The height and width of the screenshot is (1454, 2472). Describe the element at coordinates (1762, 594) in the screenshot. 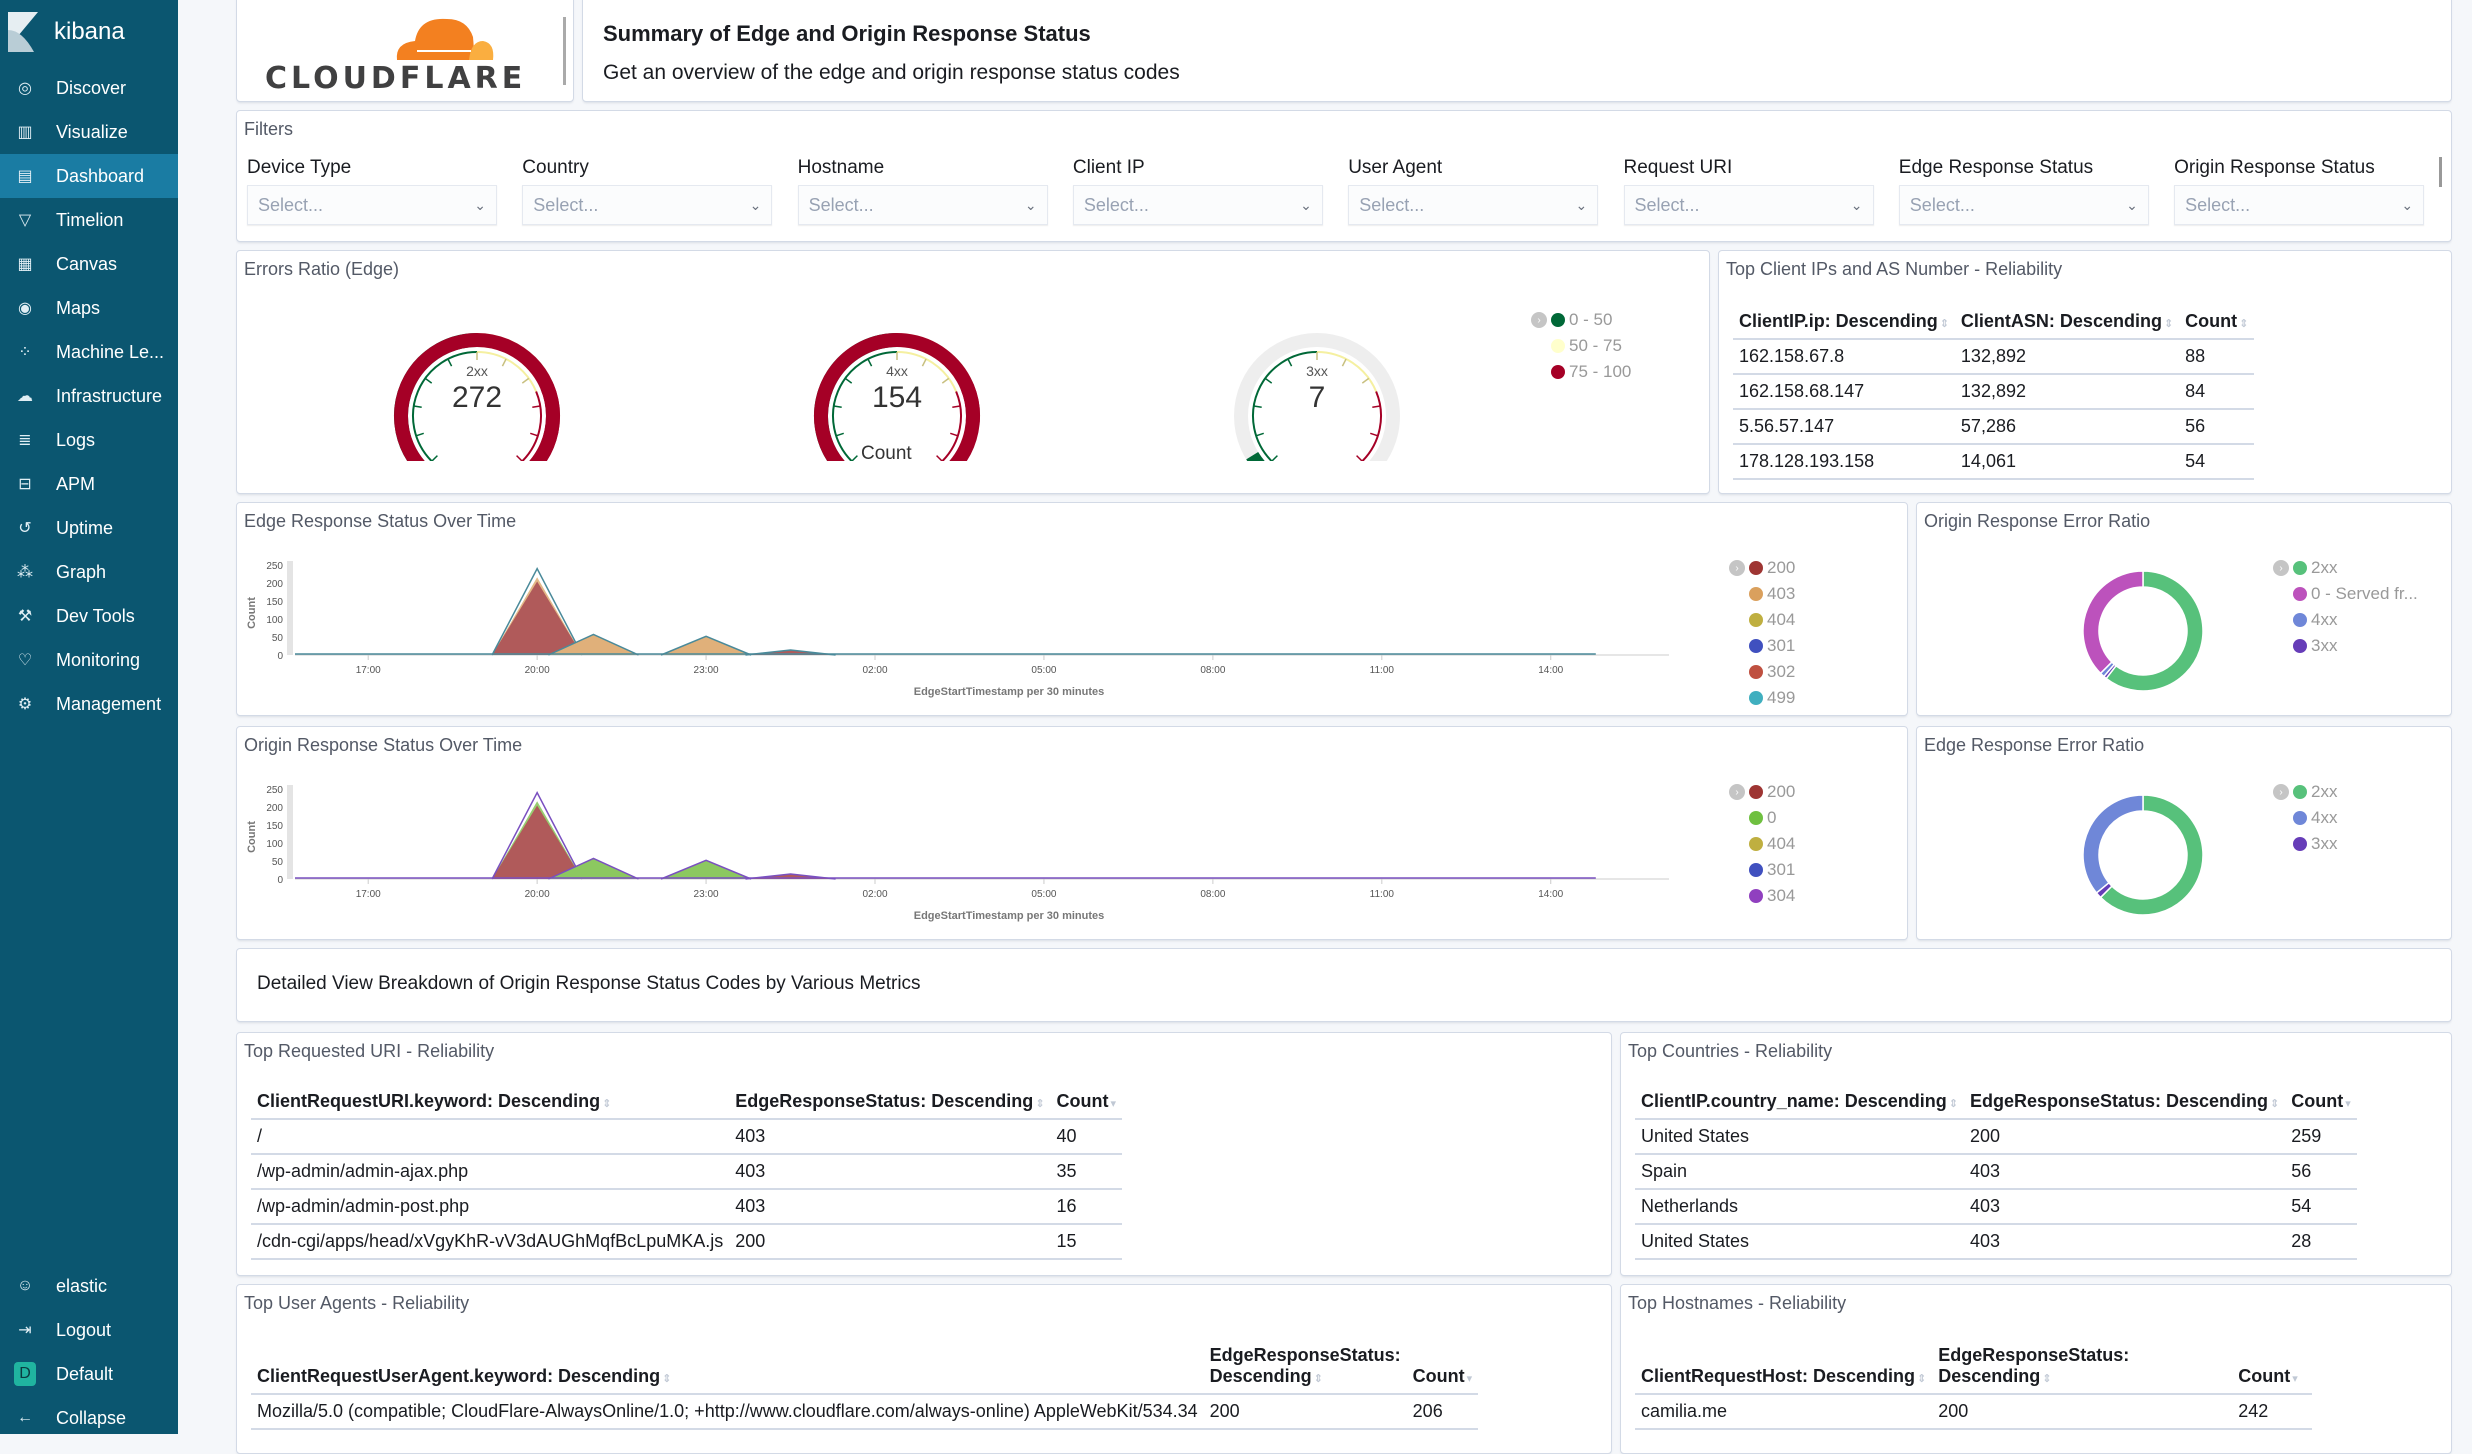

I see `legend-item: 403` at that location.